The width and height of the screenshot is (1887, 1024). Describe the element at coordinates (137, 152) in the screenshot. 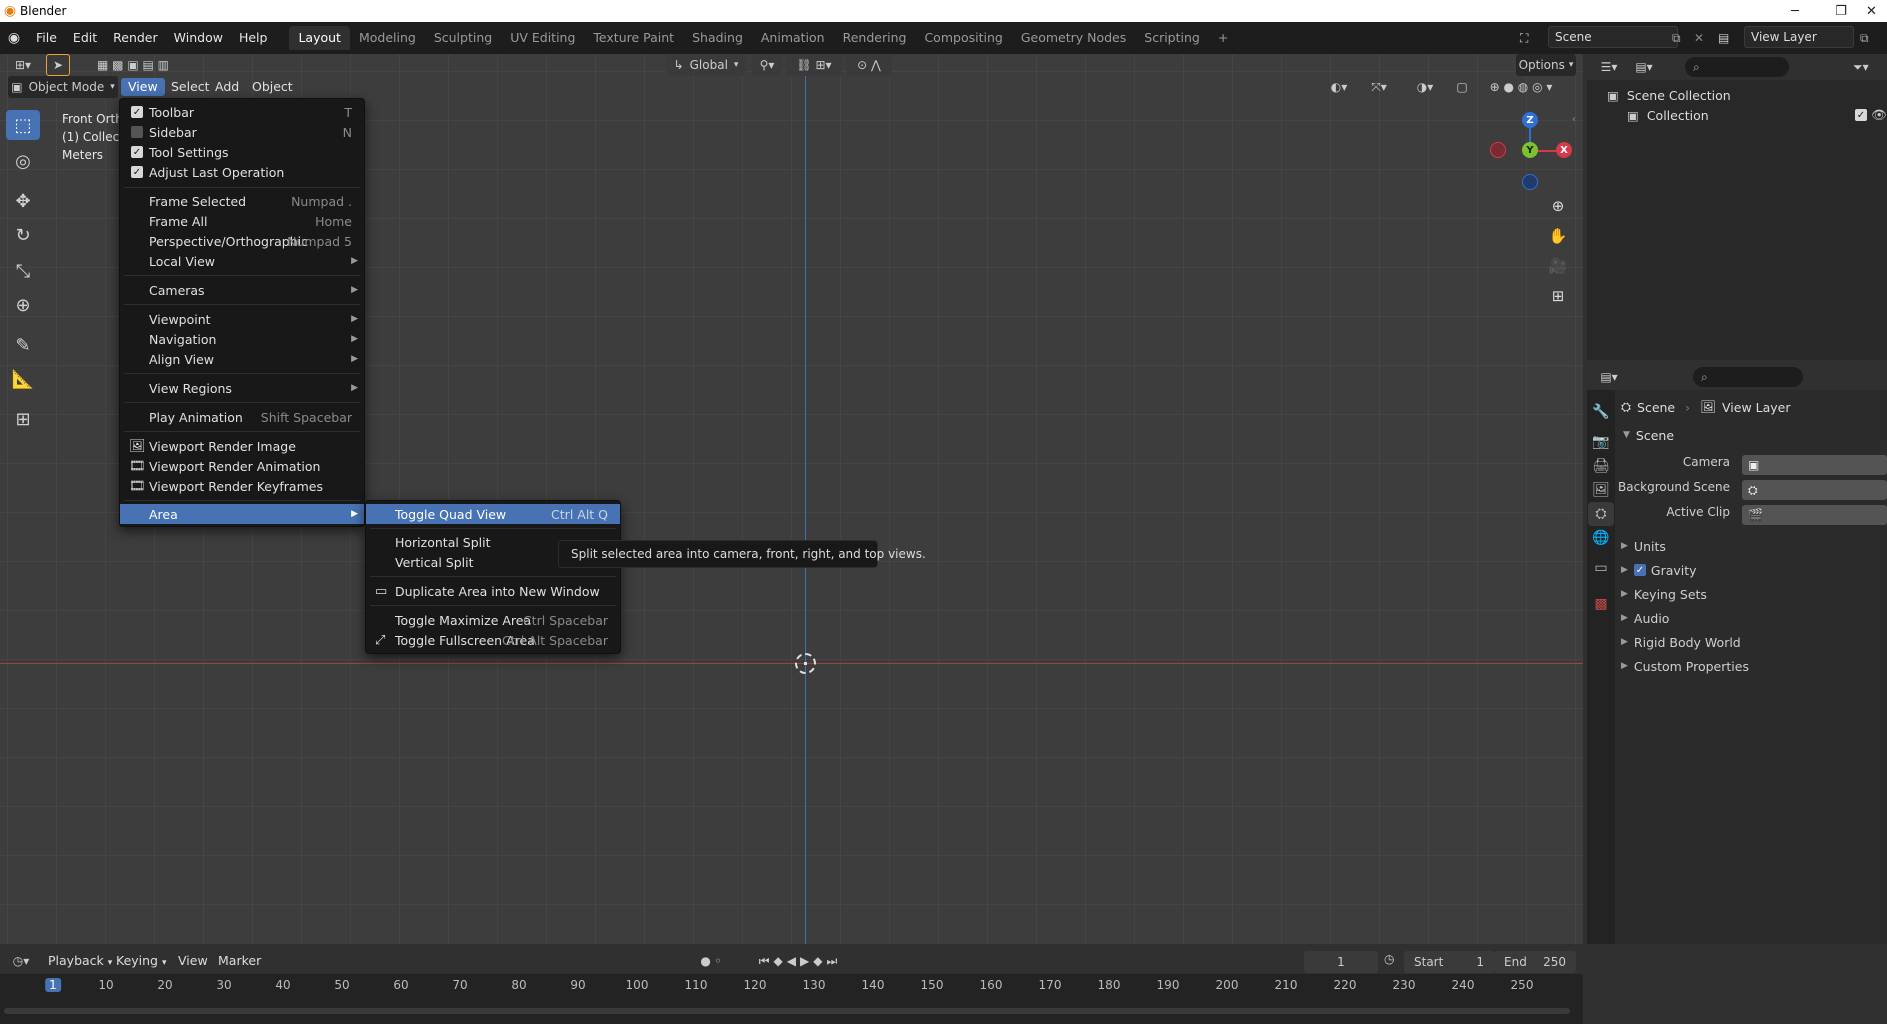

I see `tool-settings-checkbox: ✓` at that location.